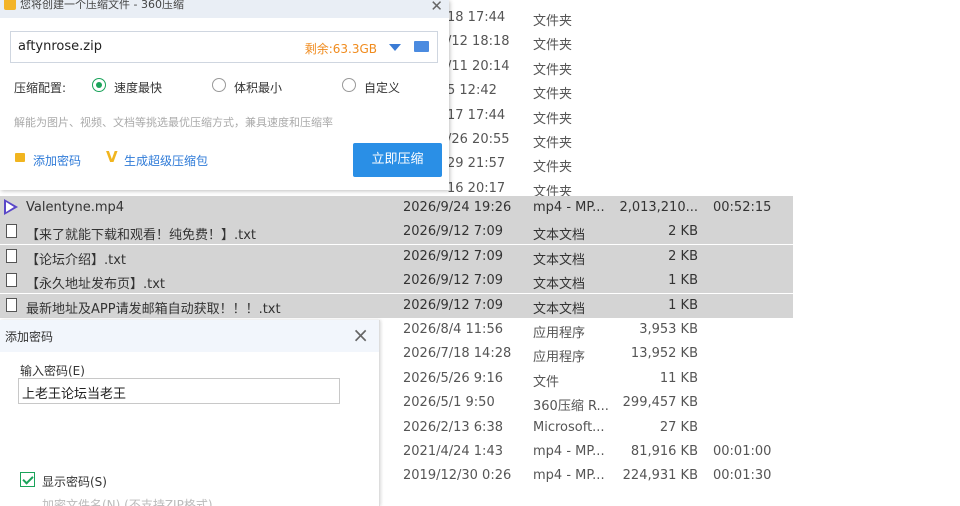 The height and width of the screenshot is (506, 960). Describe the element at coordinates (476, 17) in the screenshot. I see `file-date: 18 17:44` at that location.